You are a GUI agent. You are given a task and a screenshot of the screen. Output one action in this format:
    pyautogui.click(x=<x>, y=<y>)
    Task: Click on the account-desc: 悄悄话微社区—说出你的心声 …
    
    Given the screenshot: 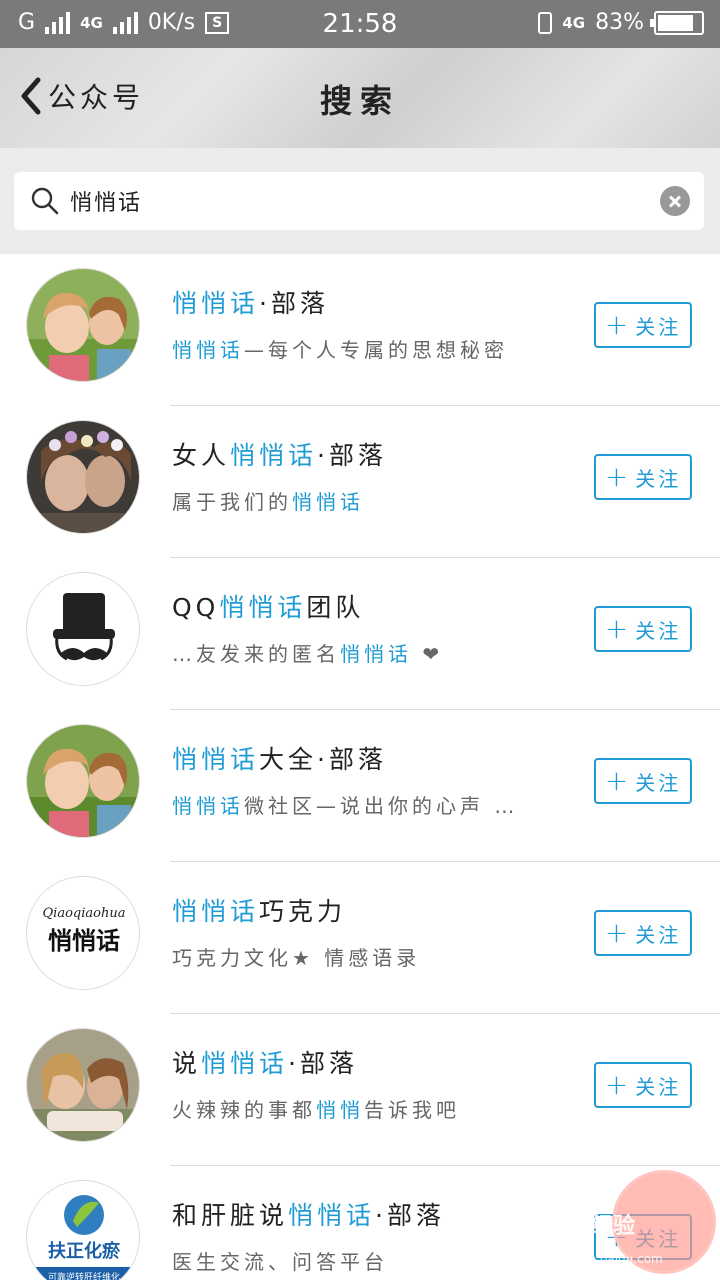 What is the action you would take?
    pyautogui.click(x=345, y=806)
    